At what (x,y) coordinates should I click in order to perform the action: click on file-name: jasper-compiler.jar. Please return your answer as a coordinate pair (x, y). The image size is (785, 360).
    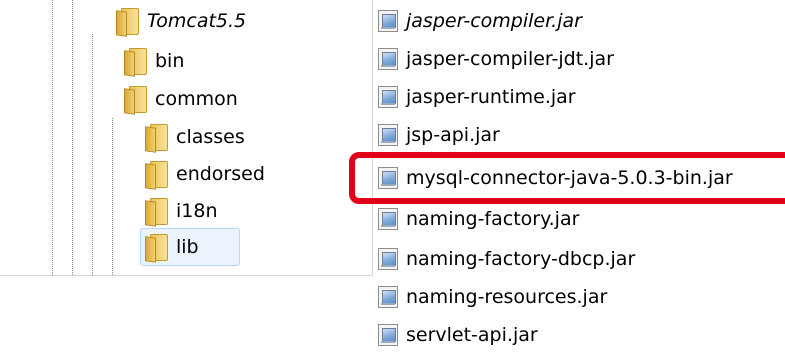
    Looking at the image, I should click on (494, 21).